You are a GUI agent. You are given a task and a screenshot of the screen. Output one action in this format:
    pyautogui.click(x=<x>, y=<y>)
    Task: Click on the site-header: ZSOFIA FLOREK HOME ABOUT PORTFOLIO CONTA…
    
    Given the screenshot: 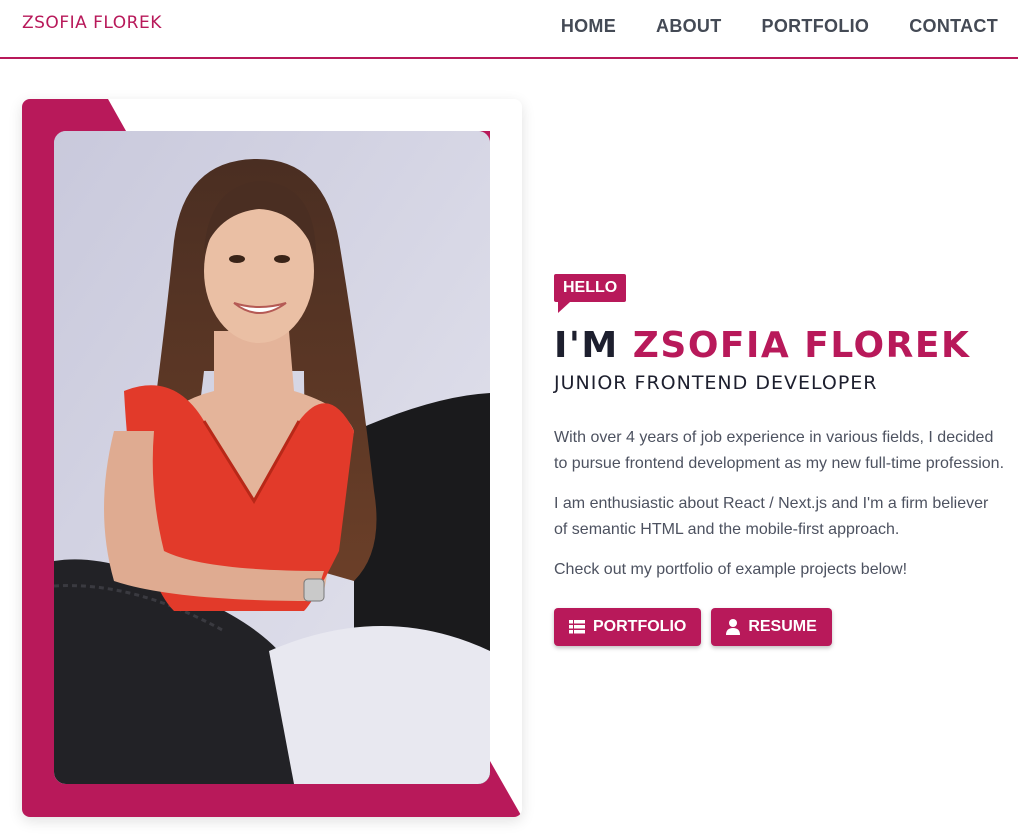 What is the action you would take?
    pyautogui.click(x=509, y=29)
    